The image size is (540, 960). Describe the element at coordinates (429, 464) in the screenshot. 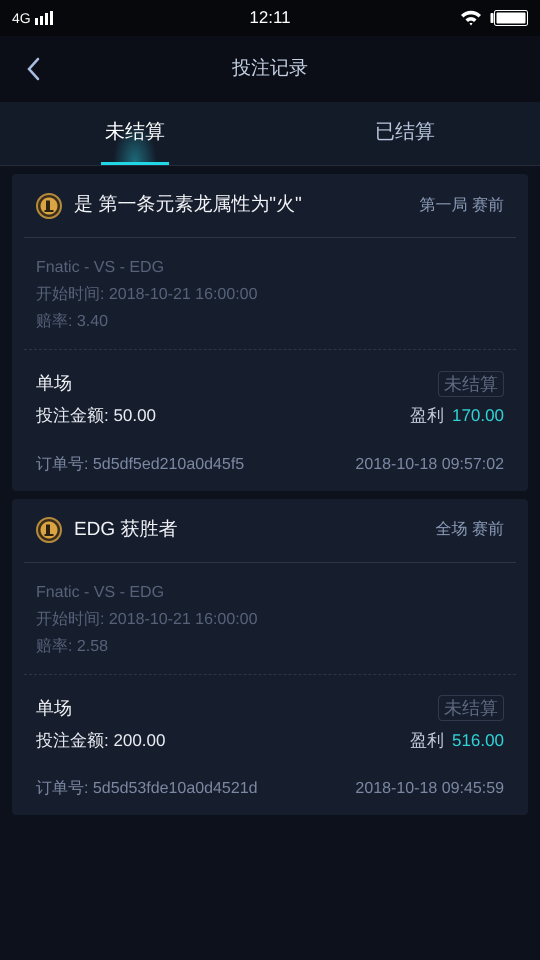

I see `order-time: 2018-10-18 09:57:02` at that location.